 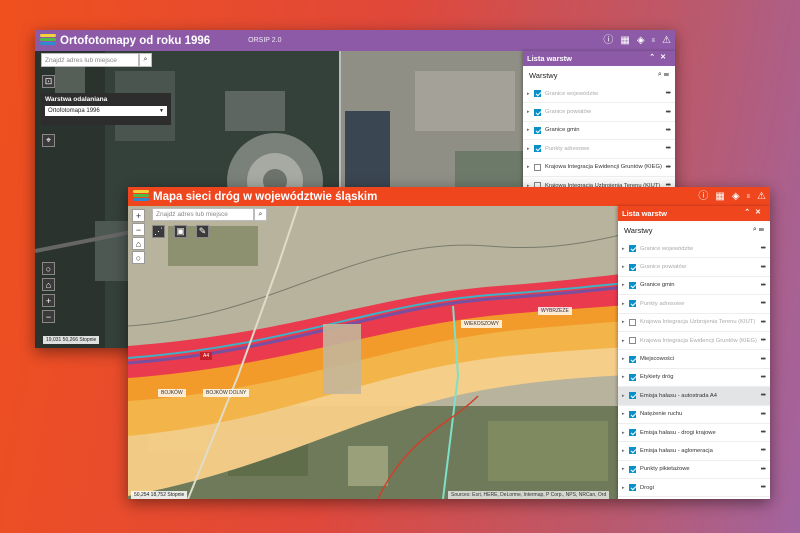 What do you see at coordinates (158, 231) in the screenshot?
I see `front-measure-button: ⋰` at bounding box center [158, 231].